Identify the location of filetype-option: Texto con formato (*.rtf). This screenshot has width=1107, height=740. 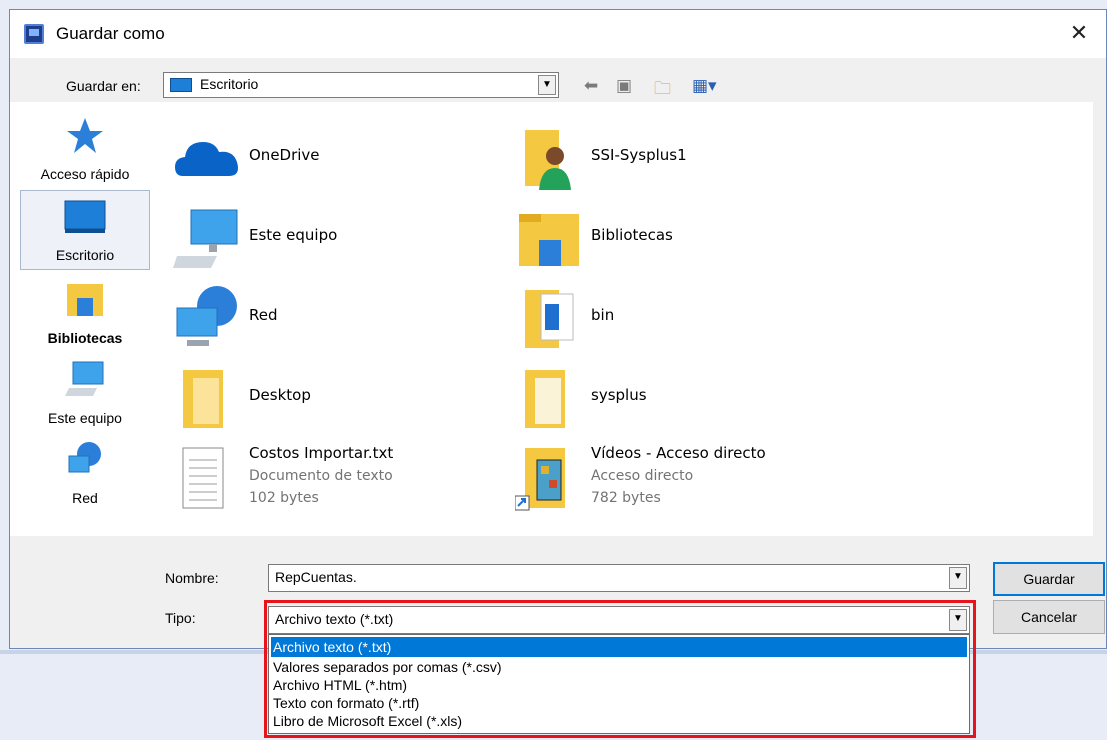
(619, 703).